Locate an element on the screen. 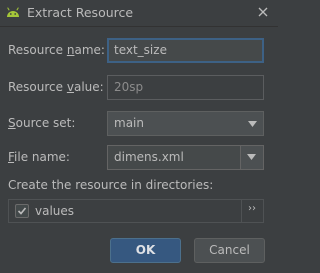 The image size is (320, 273). values-checkbox is located at coordinates (22, 211).